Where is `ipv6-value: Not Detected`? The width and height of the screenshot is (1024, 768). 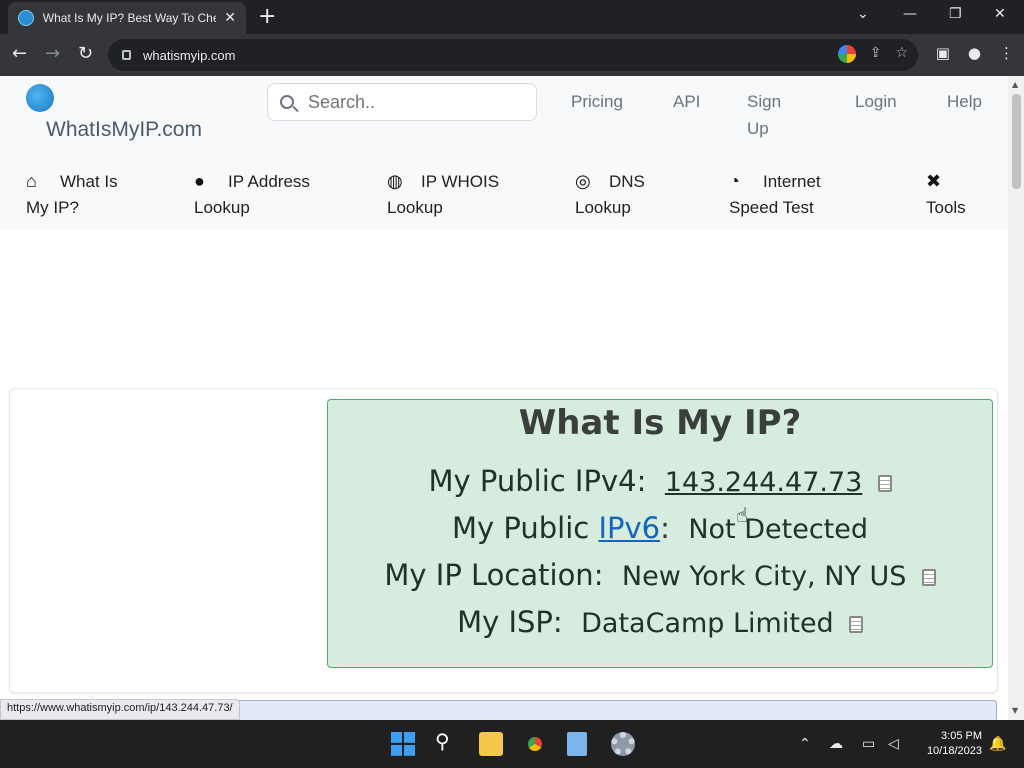
ipv6-value: Not Detected is located at coordinates (778, 529).